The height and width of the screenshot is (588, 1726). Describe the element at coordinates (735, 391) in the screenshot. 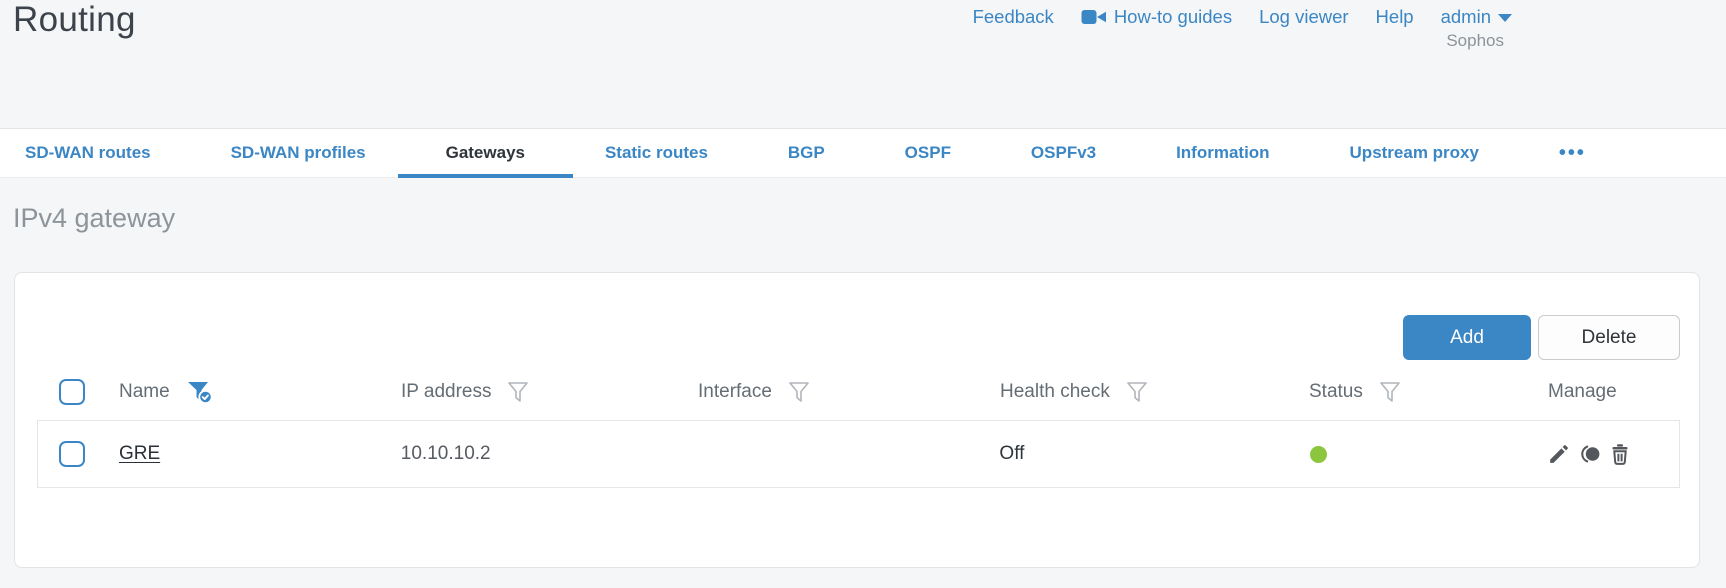

I see `column-header-interface: Interface` at that location.